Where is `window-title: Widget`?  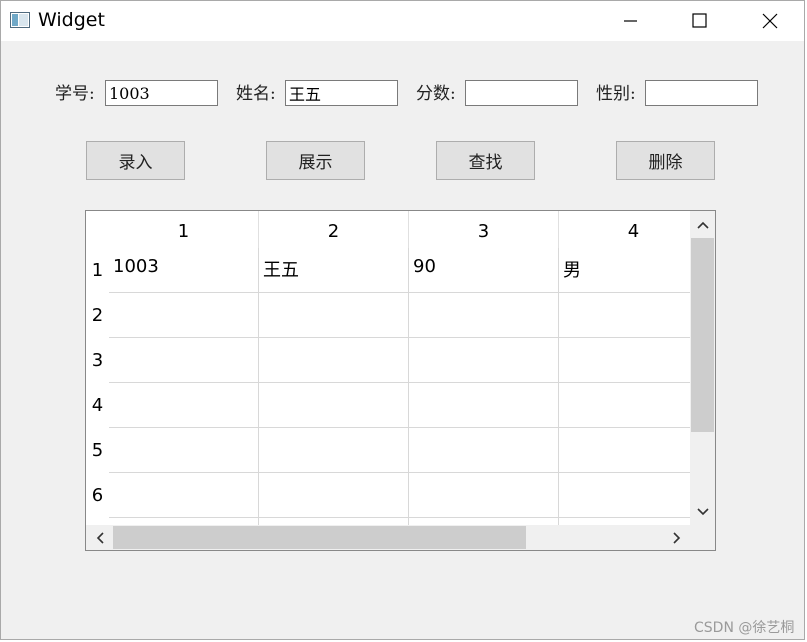
window-title: Widget is located at coordinates (71, 20).